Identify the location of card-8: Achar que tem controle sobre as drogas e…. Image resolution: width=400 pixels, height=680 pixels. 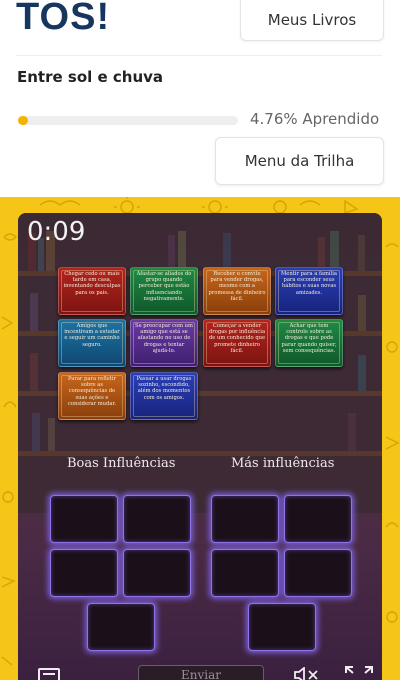
(309, 343).